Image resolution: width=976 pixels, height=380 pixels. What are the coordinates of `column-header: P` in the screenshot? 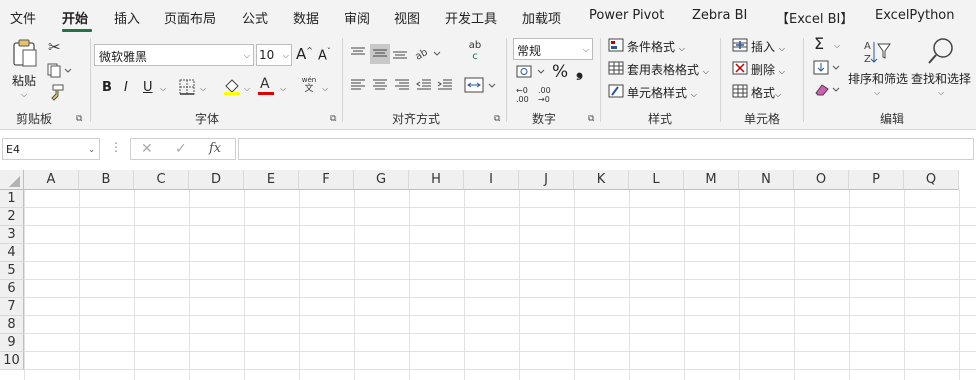 It's located at (876, 180).